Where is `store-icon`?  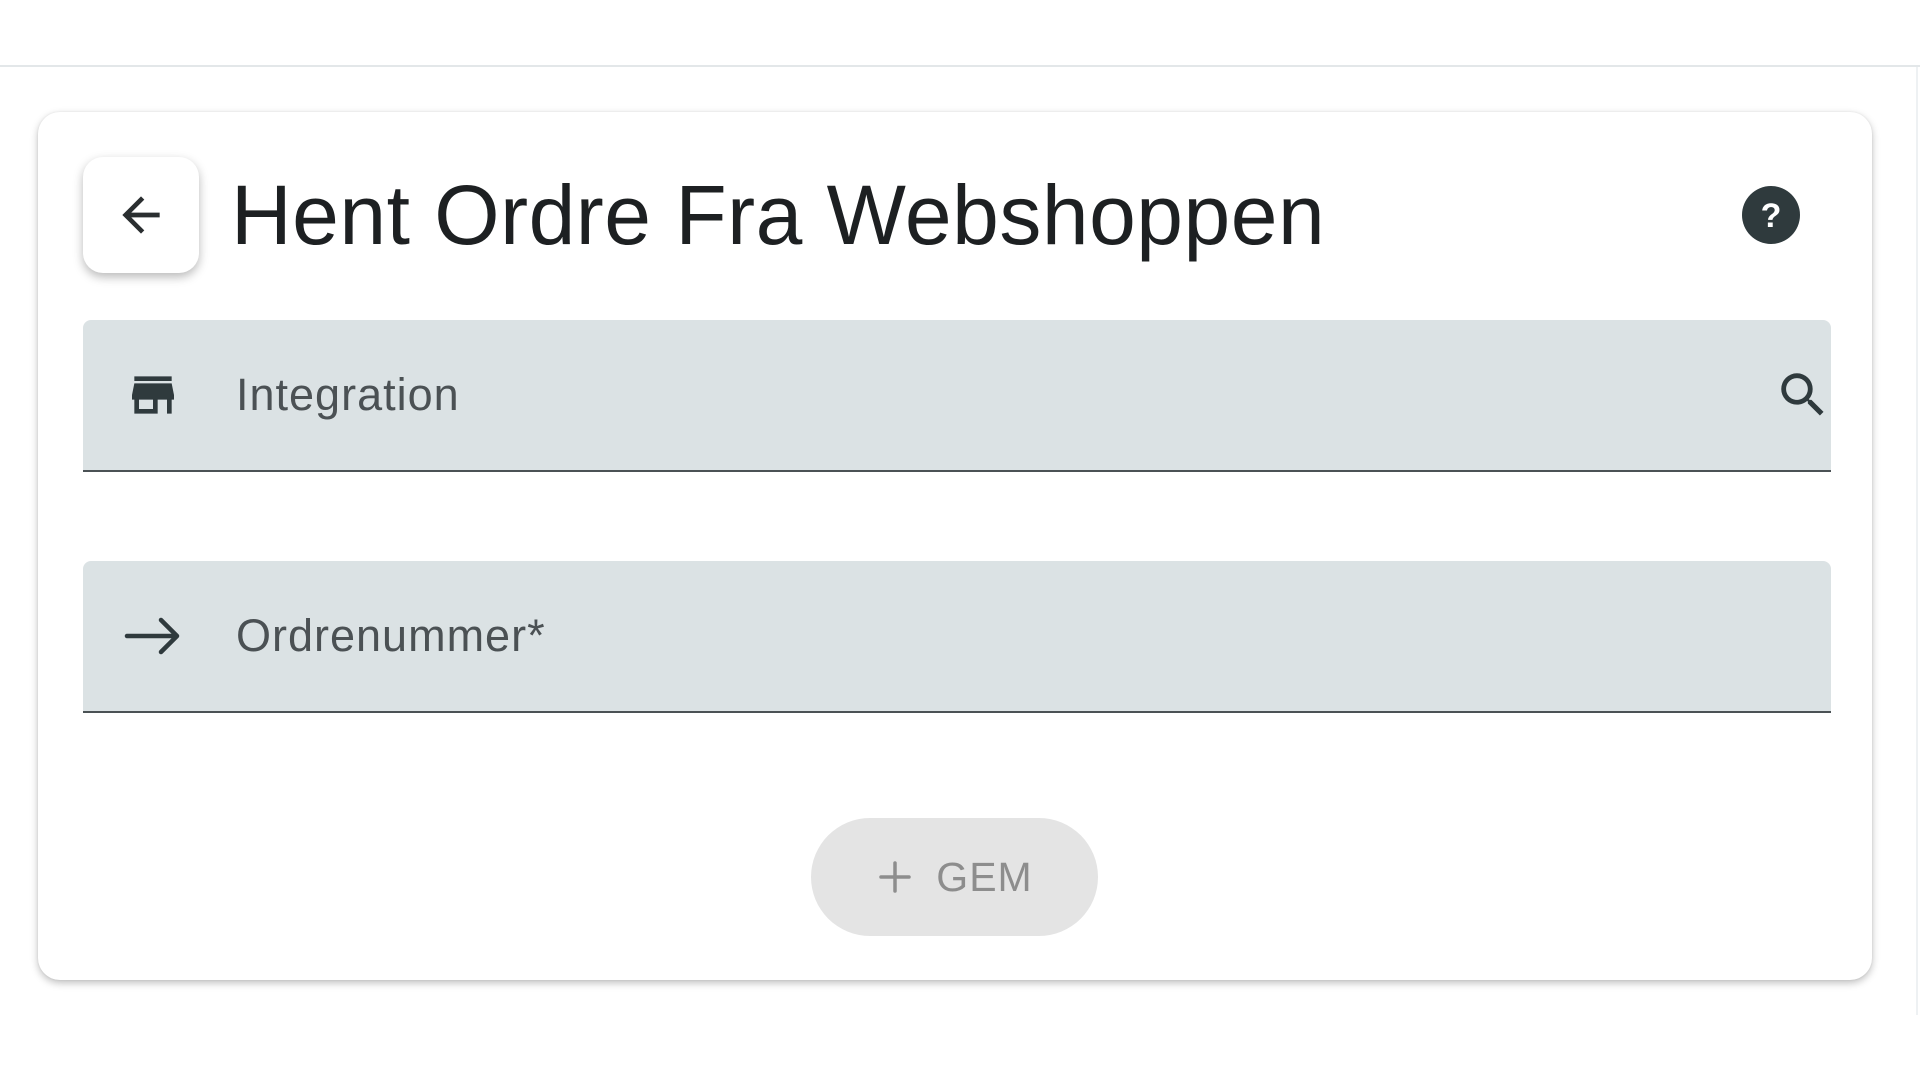
store-icon is located at coordinates (153, 395).